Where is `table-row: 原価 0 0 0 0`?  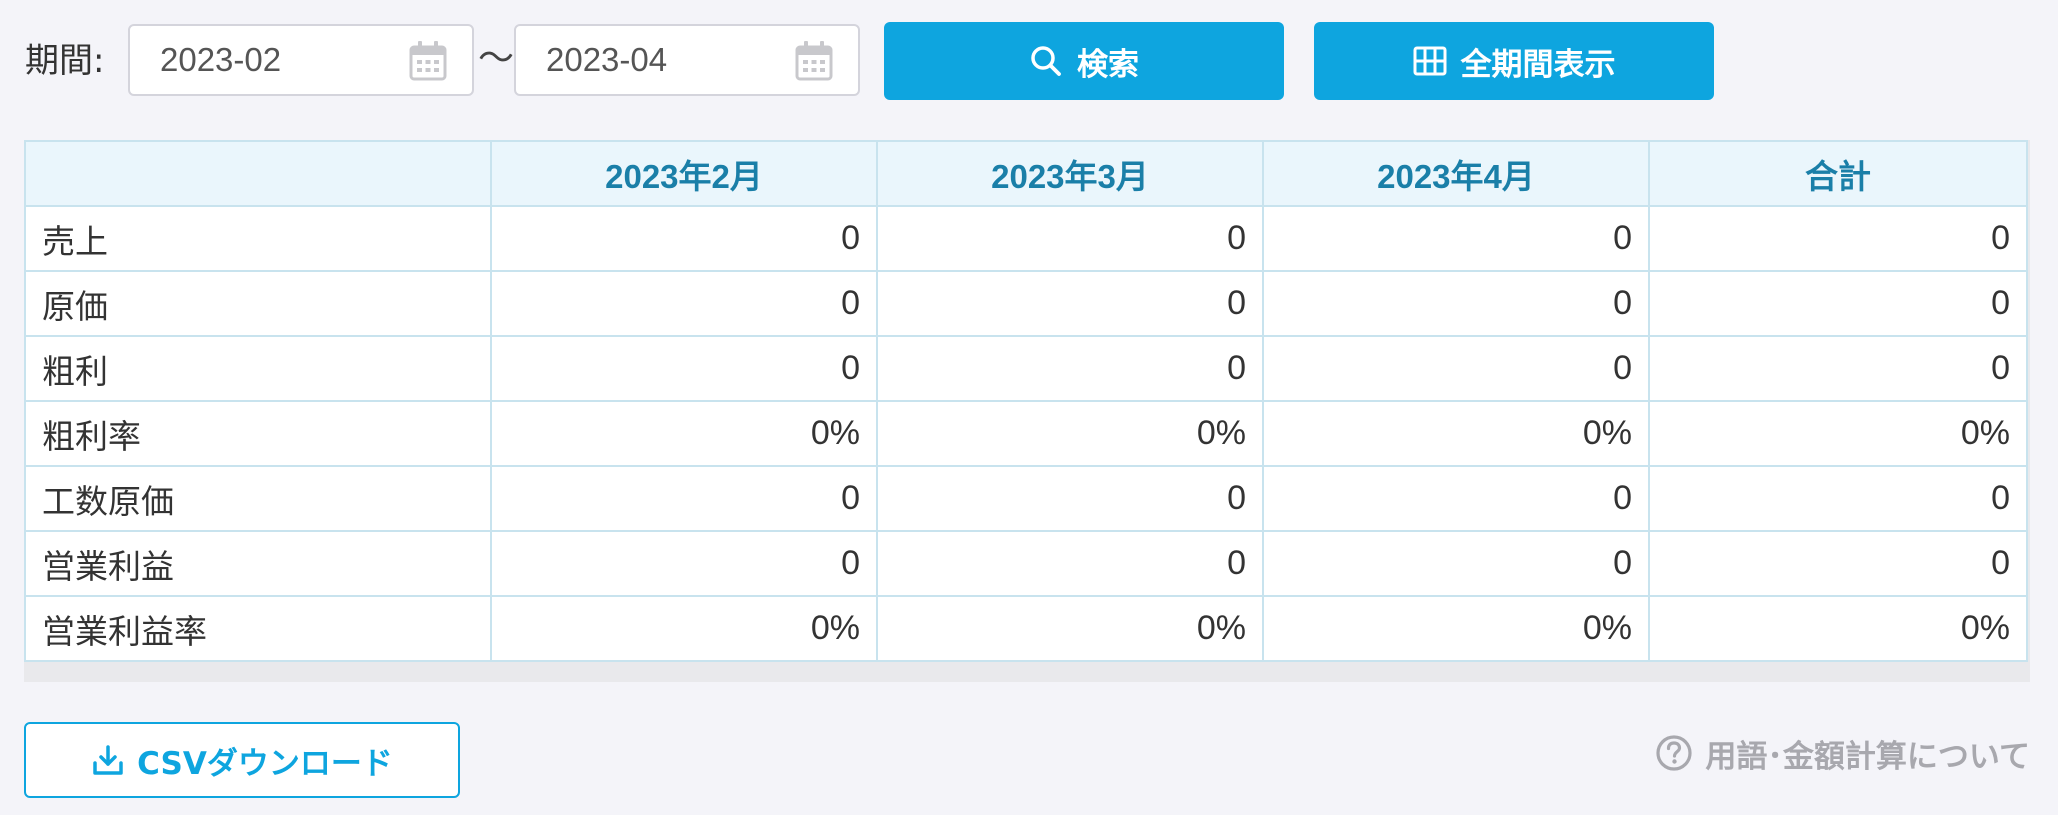 table-row: 原価 0 0 0 0 is located at coordinates (1026, 303).